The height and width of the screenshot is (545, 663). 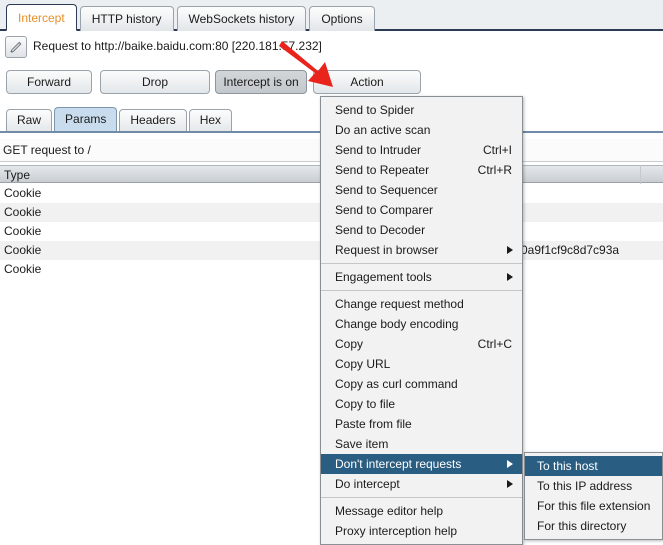 What do you see at coordinates (382, 170) in the screenshot?
I see `menu-item-label: Send to Repeater` at bounding box center [382, 170].